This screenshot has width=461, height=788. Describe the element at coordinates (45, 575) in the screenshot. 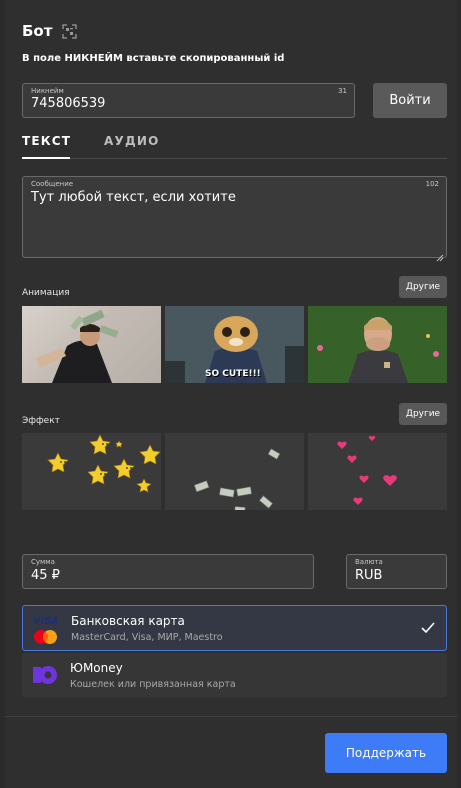

I see `amount-value: 45 ₽` at that location.